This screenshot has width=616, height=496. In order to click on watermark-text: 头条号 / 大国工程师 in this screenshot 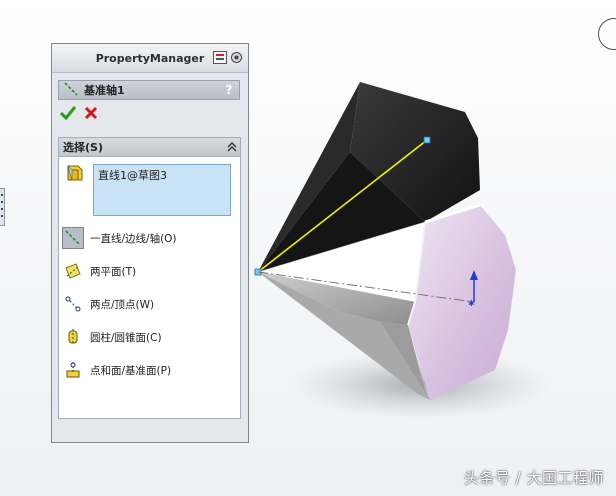, I will do `click(533, 478)`.